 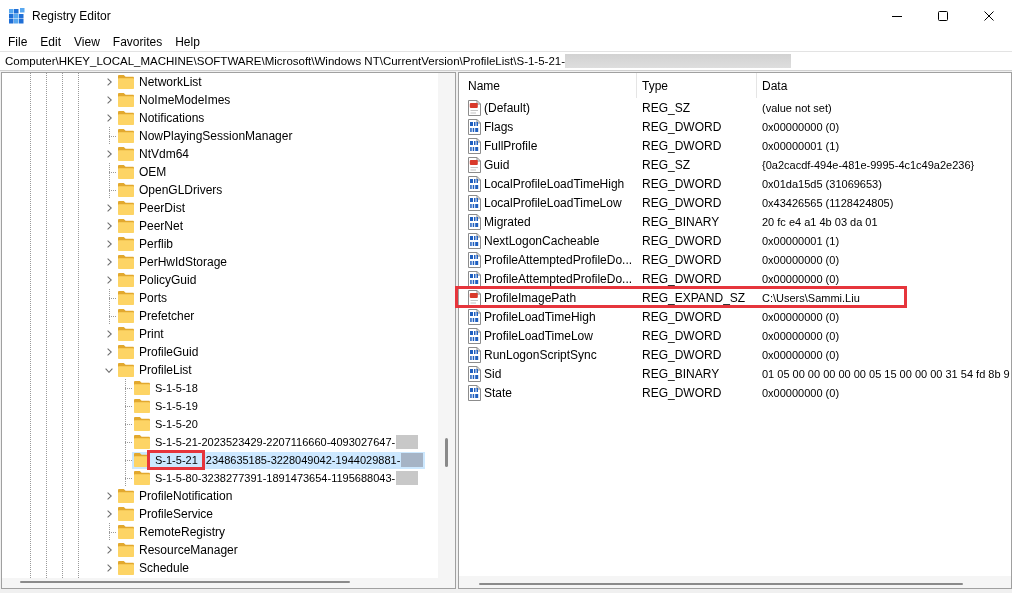 I want to click on tree-item: OpenGLDrivers, so click(x=170, y=190).